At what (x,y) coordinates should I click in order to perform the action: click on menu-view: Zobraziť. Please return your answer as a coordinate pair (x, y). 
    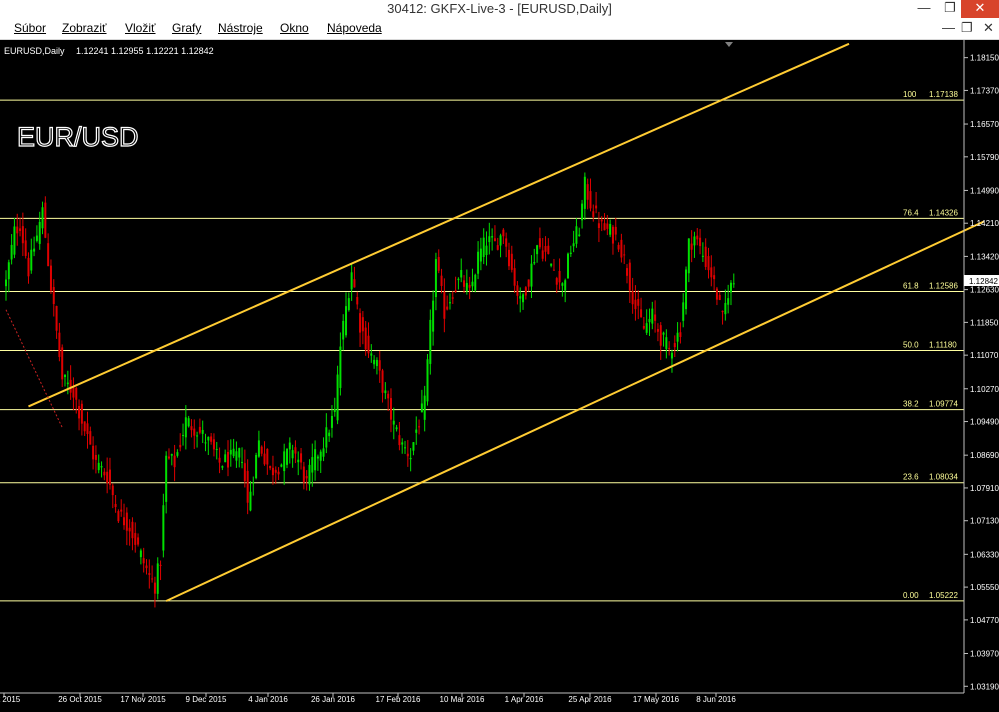
    Looking at the image, I should click on (84, 28).